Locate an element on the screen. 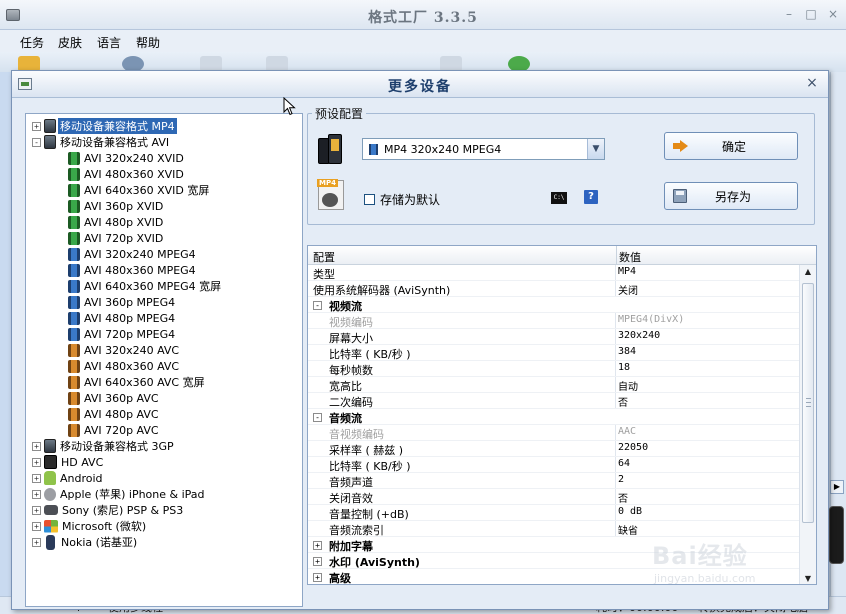  grid-group-row: - 视频流 is located at coordinates (553, 305).